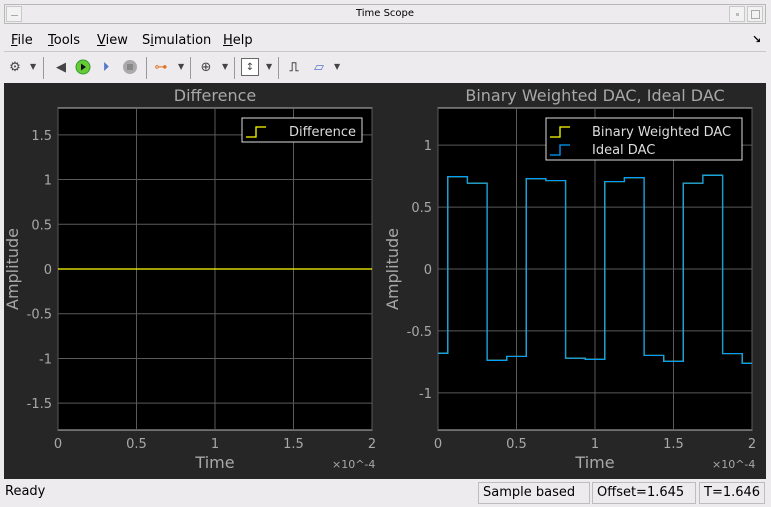  I want to click on menu-simulation: Simulation, so click(176, 40).